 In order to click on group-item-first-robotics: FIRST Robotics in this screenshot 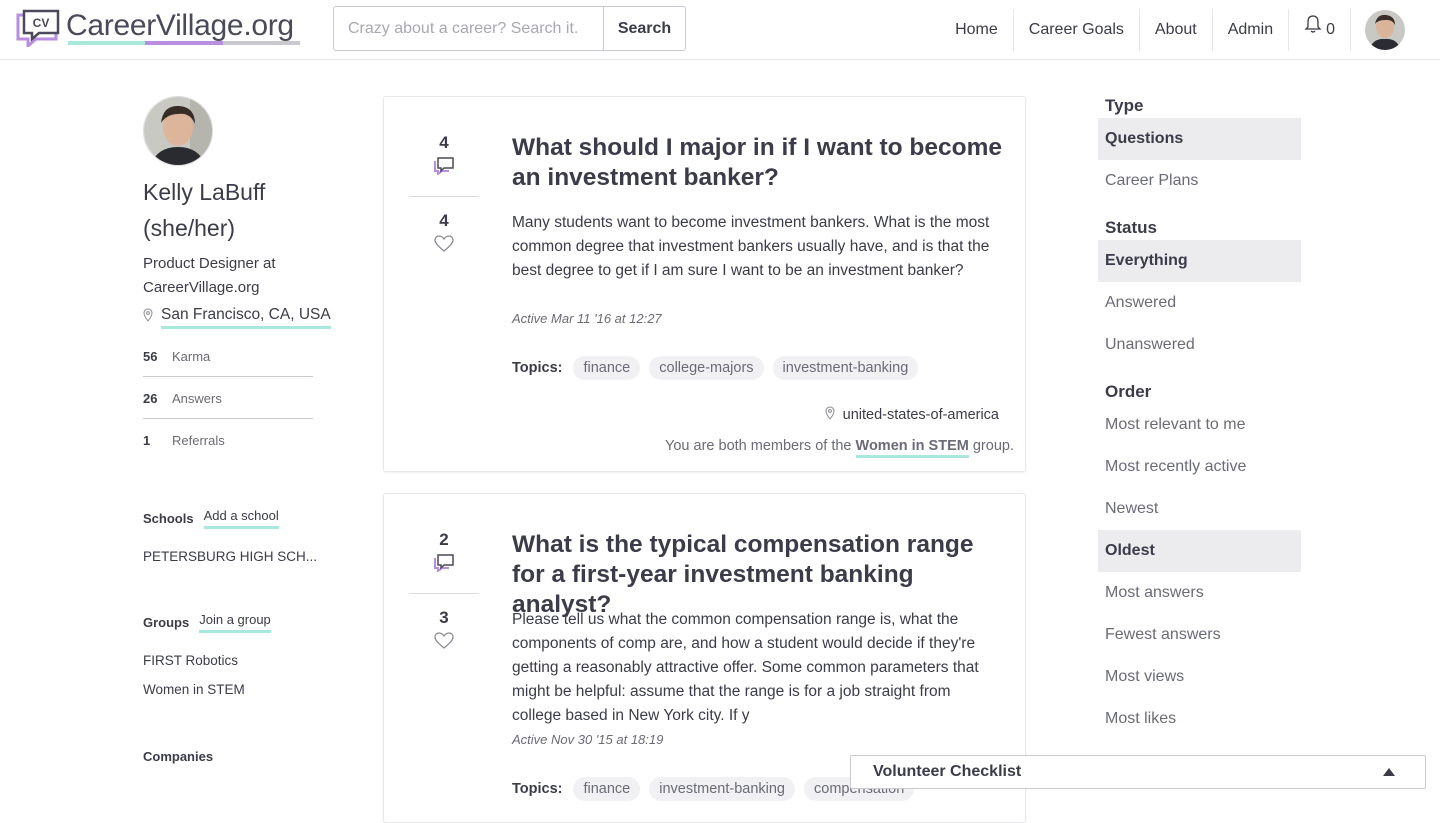, I will do `click(243, 660)`.